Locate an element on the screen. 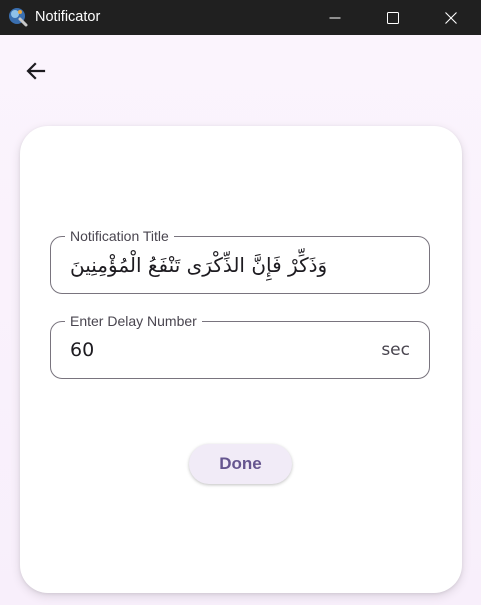  close-button is located at coordinates (451, 17).